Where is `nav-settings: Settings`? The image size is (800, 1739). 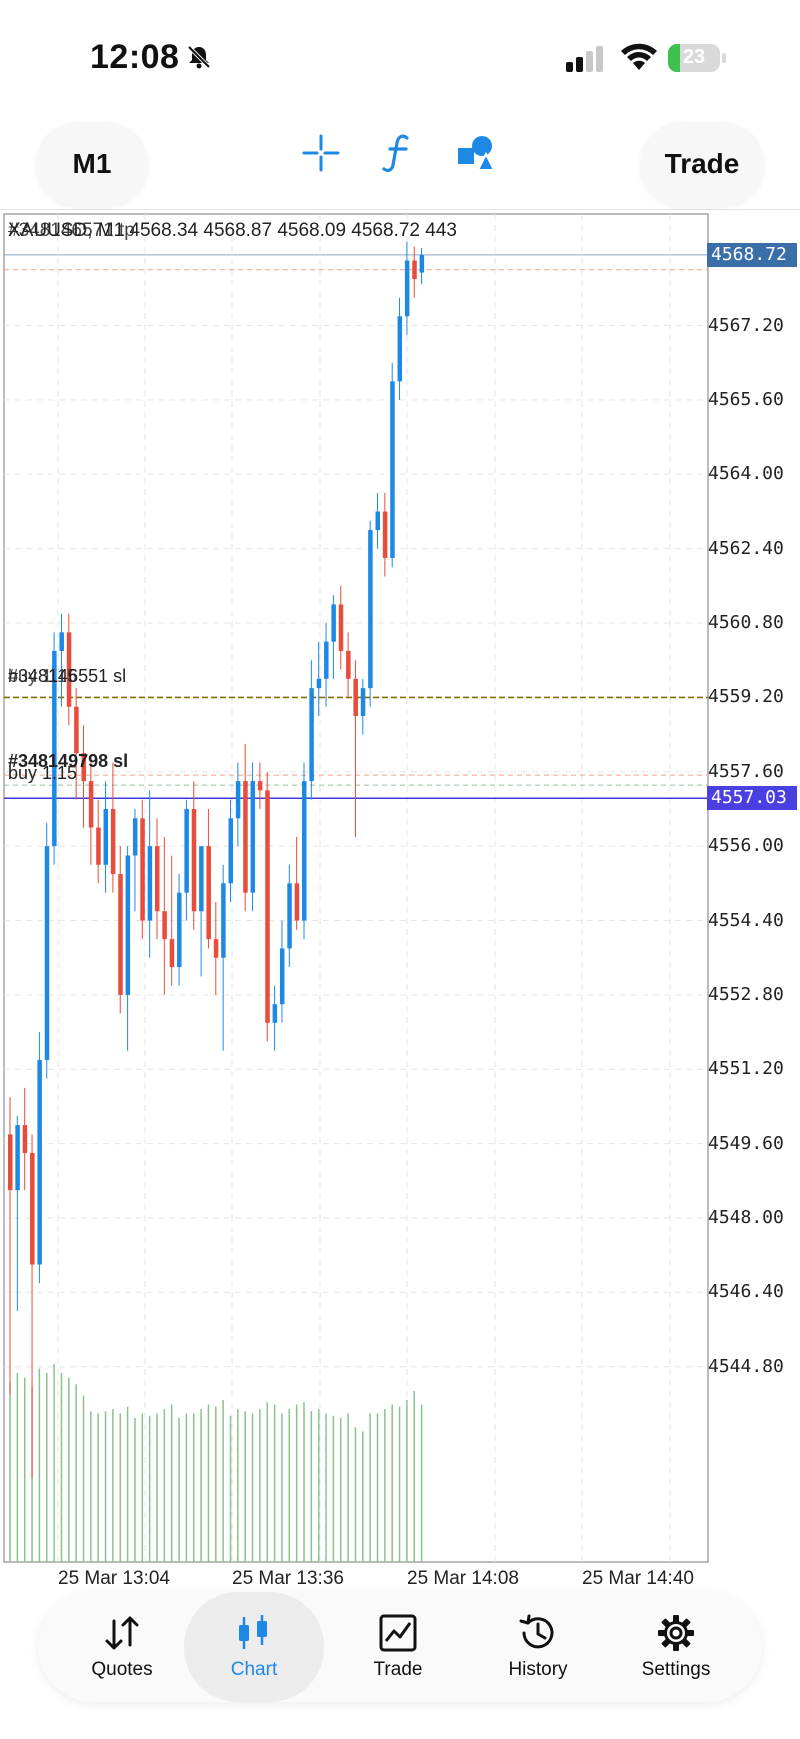
nav-settings: Settings is located at coordinates (676, 1647).